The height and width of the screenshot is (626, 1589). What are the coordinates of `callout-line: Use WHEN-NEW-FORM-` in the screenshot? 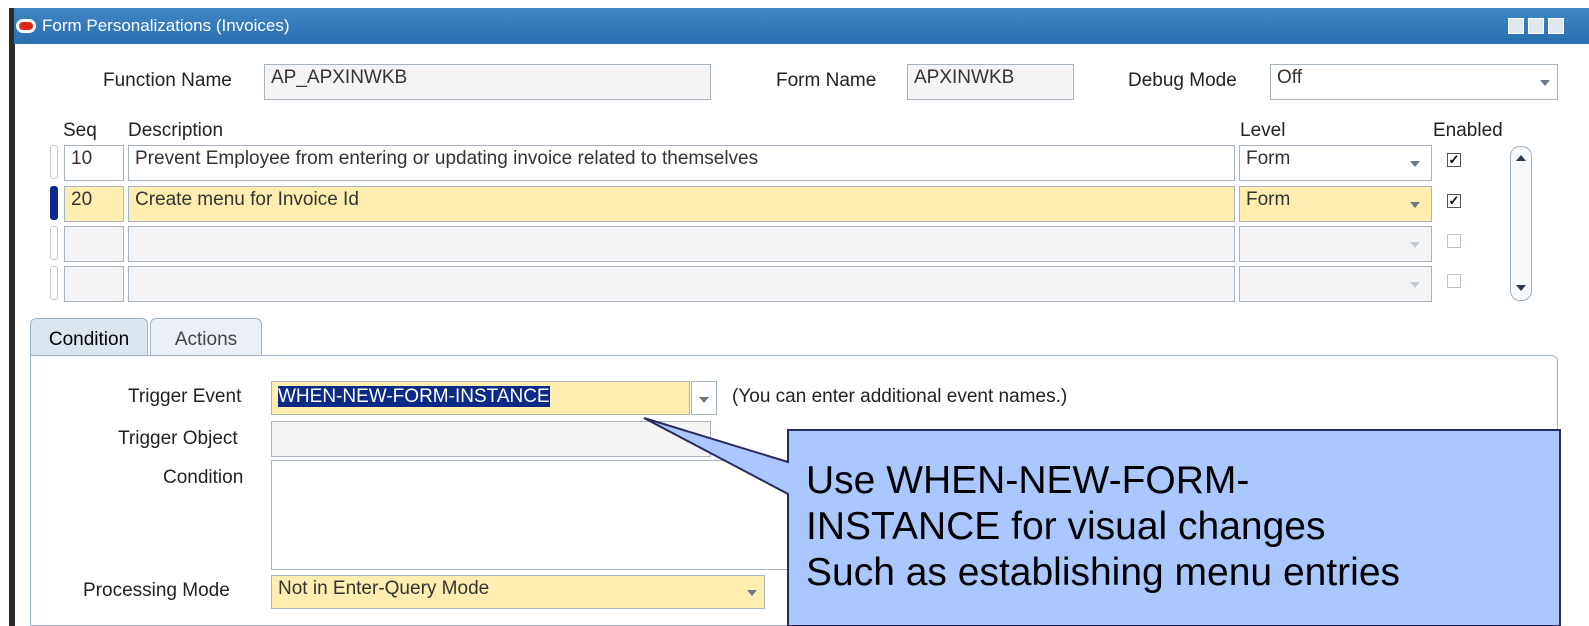 It's located at (1028, 480).